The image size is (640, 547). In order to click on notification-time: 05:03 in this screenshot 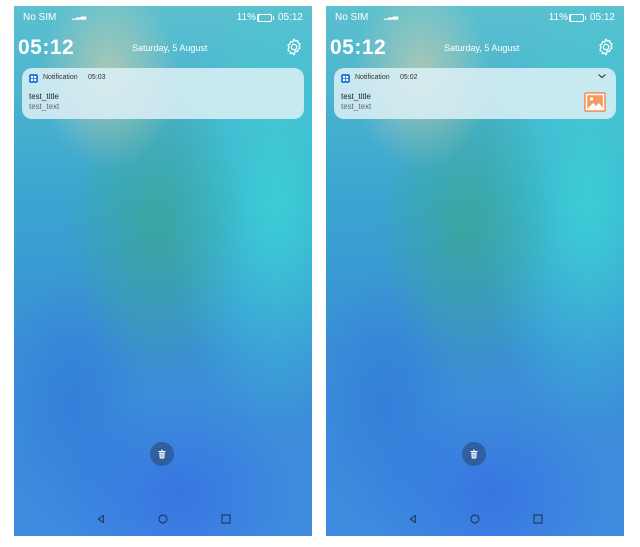, I will do `click(97, 77)`.